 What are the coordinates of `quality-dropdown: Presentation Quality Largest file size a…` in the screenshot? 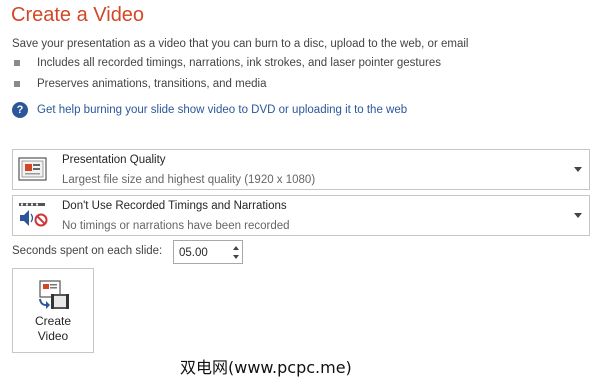 It's located at (301, 169).